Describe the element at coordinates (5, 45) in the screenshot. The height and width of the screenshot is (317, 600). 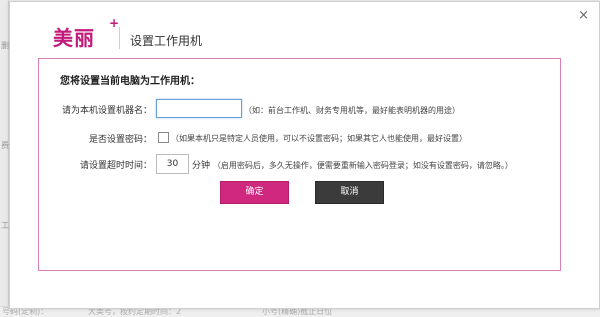
I see `background-mark: 删` at that location.